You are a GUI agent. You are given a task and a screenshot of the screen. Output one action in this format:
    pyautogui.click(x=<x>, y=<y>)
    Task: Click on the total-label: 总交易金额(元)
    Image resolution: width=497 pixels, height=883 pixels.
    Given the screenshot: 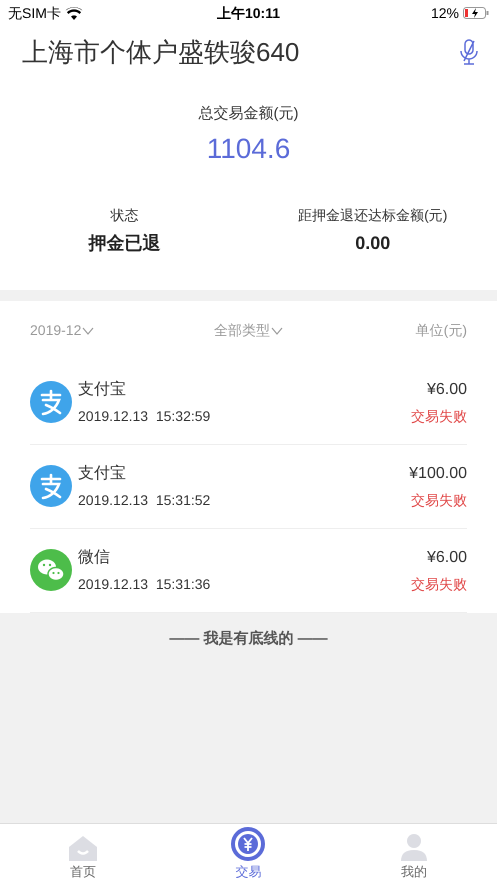 What is the action you would take?
    pyautogui.click(x=248, y=114)
    